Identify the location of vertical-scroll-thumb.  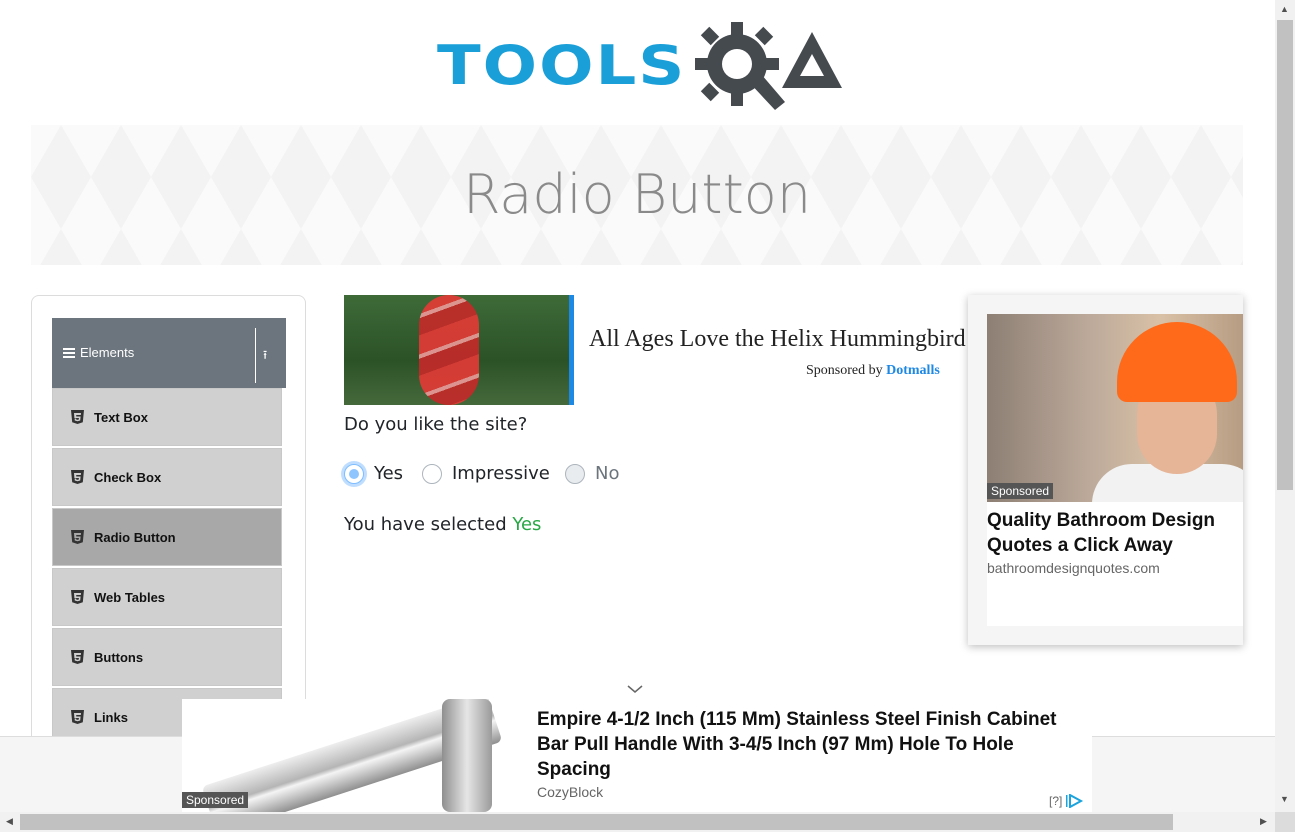
(1285, 255).